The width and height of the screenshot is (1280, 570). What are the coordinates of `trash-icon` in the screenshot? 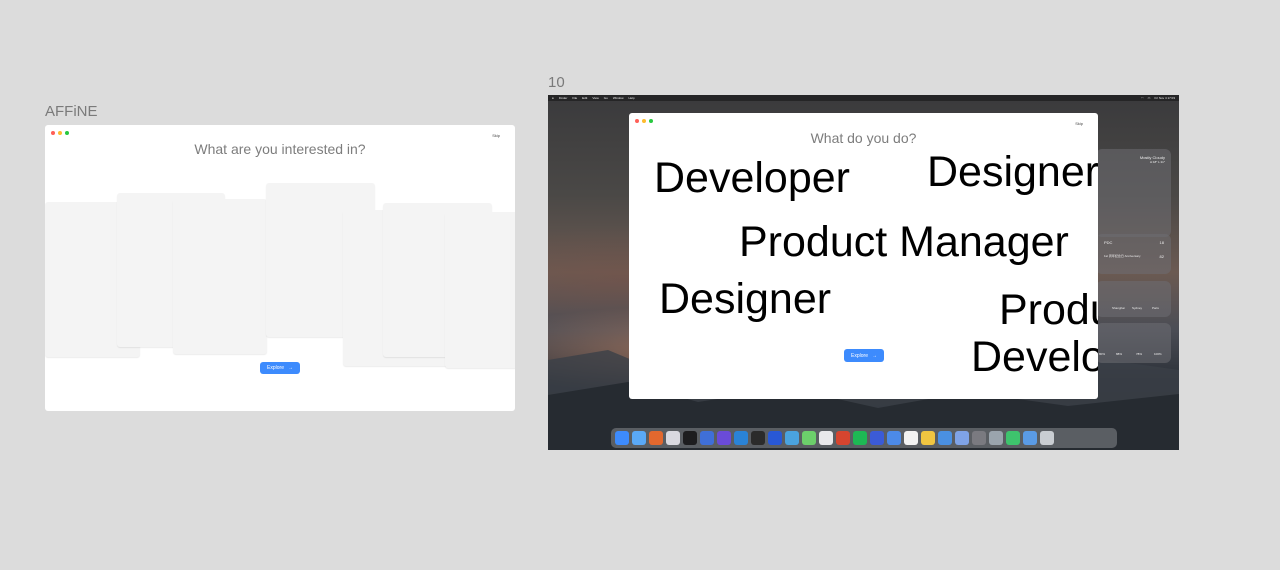 It's located at (1047, 438).